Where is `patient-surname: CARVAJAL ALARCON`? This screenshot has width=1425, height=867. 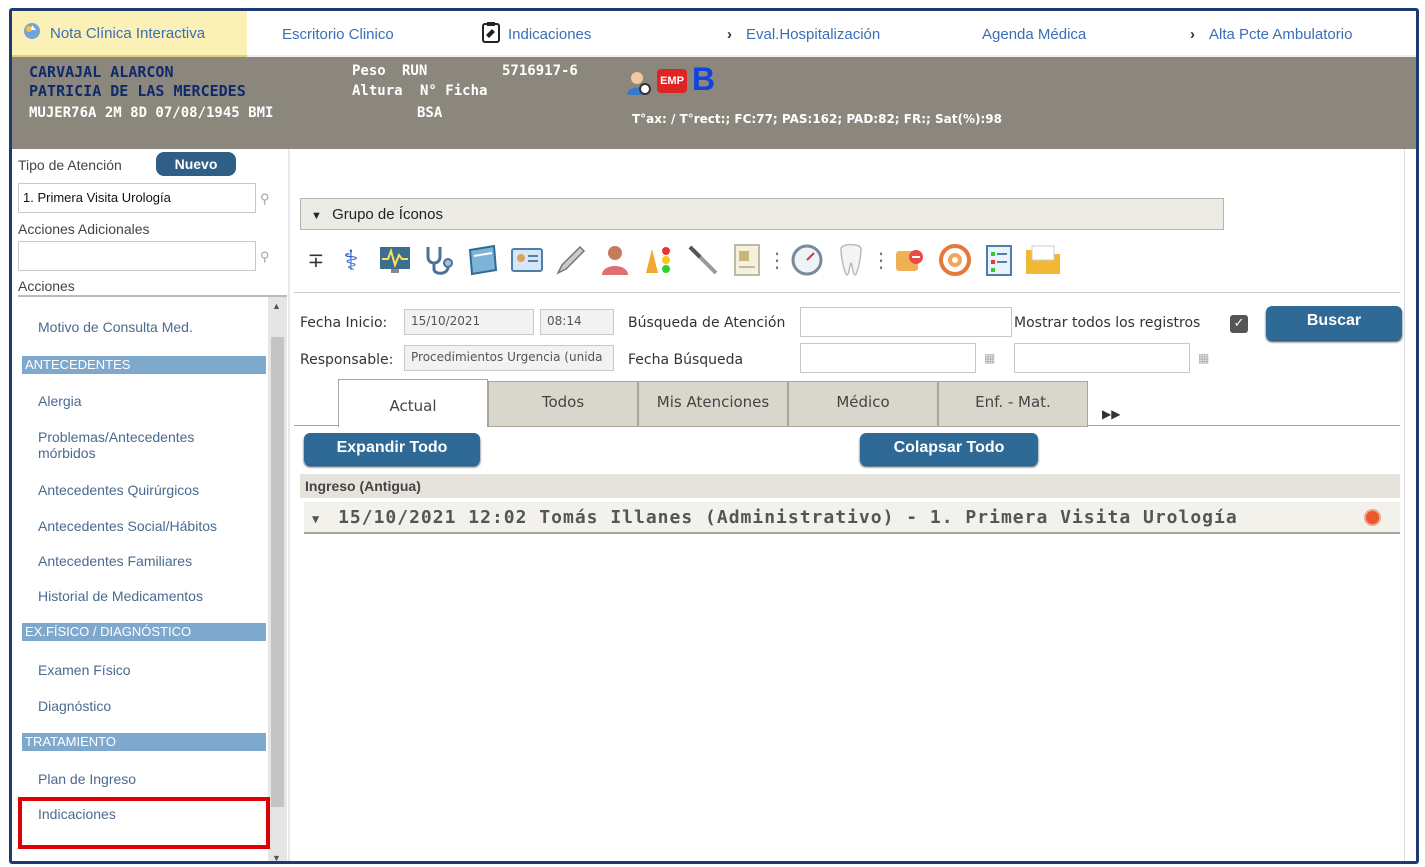
patient-surname: CARVAJAL ALARCON is located at coordinates (101, 72).